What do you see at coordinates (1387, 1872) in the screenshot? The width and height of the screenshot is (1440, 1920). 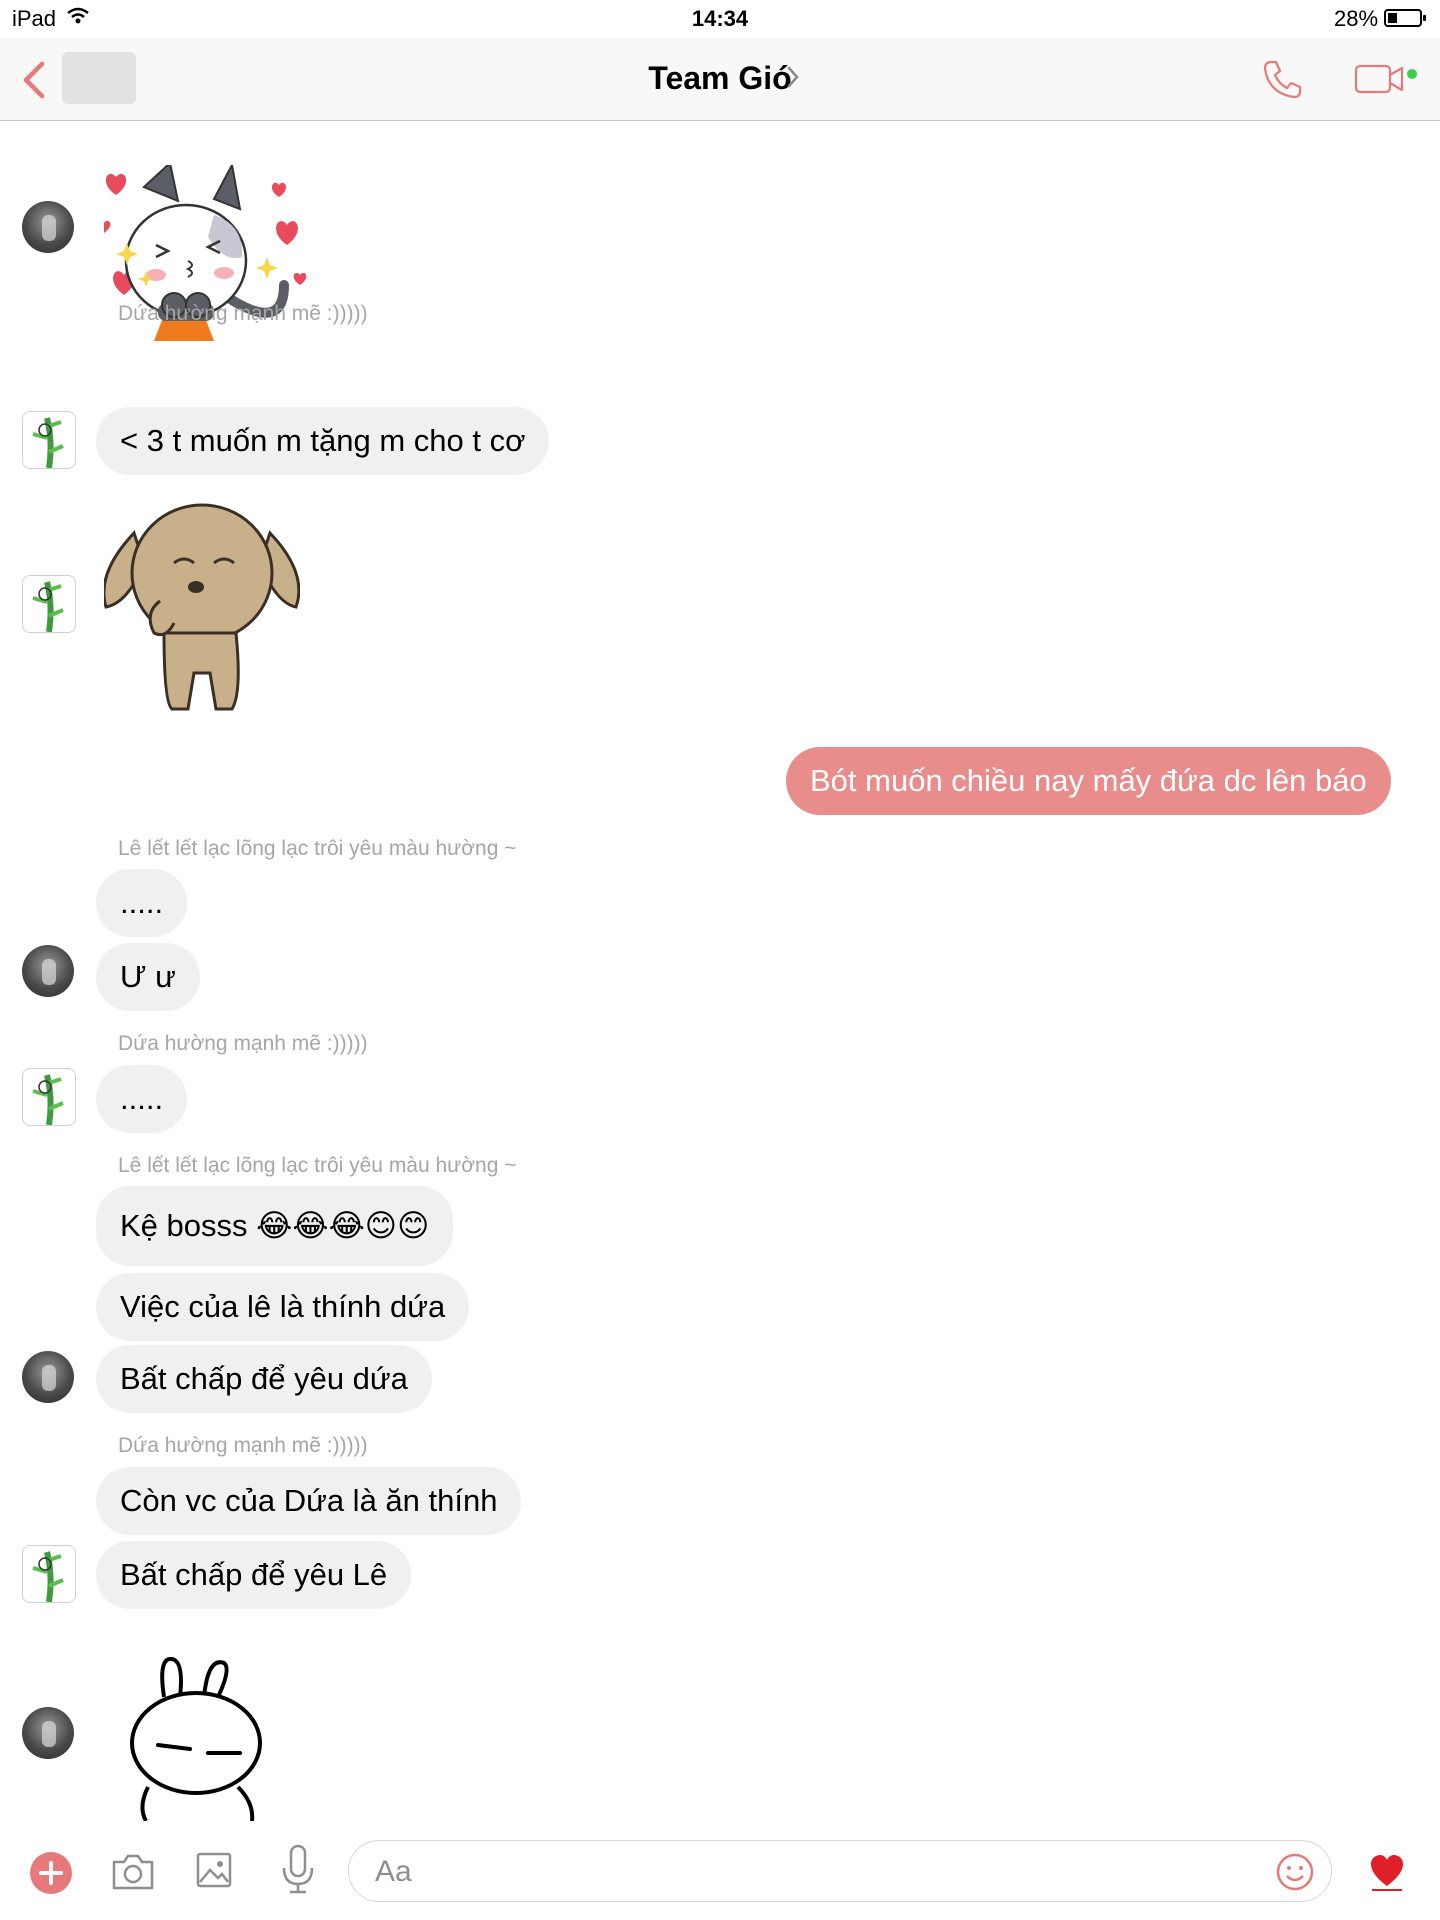 I see `heart-like-icon` at bounding box center [1387, 1872].